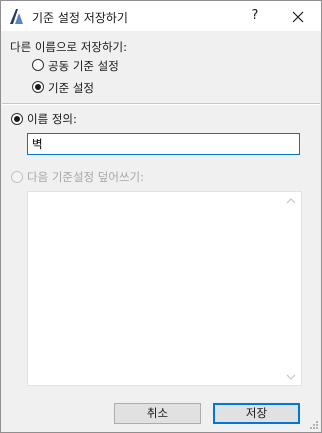  I want to click on help-button: ?, so click(255, 16).